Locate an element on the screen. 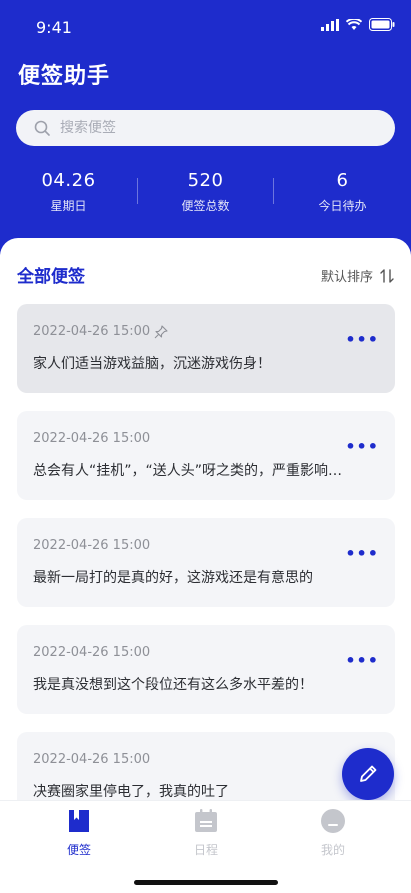  tab-schedule-label: 日程 is located at coordinates (205, 850).